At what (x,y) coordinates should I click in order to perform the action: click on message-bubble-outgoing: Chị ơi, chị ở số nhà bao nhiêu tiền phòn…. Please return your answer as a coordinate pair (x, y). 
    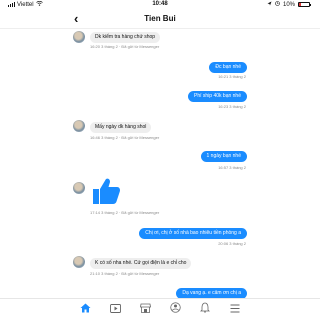
    Looking at the image, I should click on (193, 233).